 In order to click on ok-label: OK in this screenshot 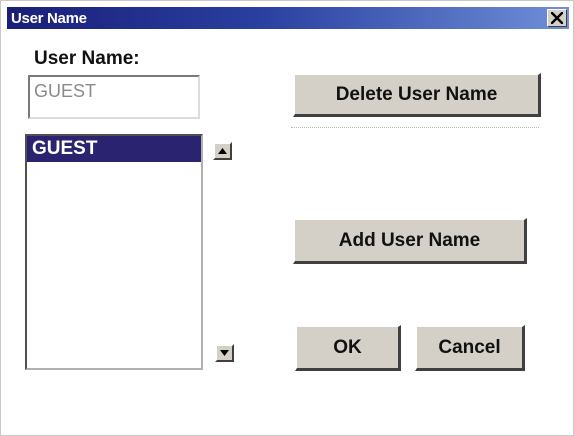, I will do `click(347, 347)`.